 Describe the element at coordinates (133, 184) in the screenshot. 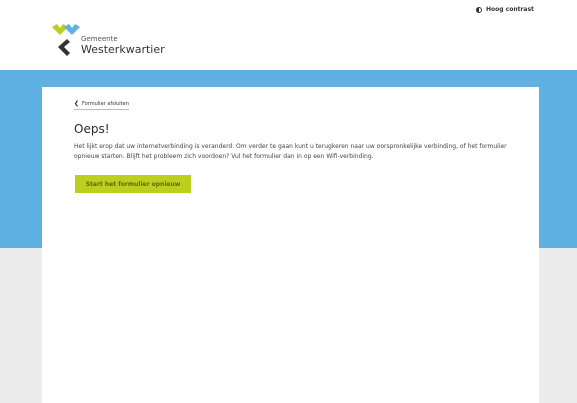

I see `restart-form-button: Start het formulier opnieuw` at that location.